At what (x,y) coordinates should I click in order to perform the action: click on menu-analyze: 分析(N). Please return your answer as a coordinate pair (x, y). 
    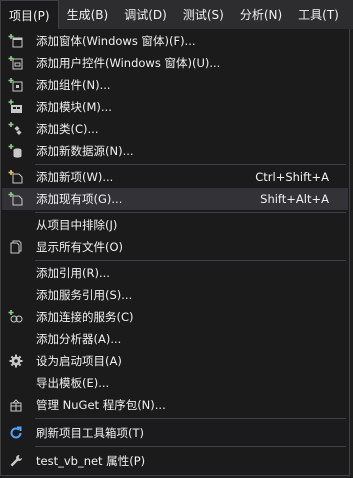
    Looking at the image, I should click on (261, 14).